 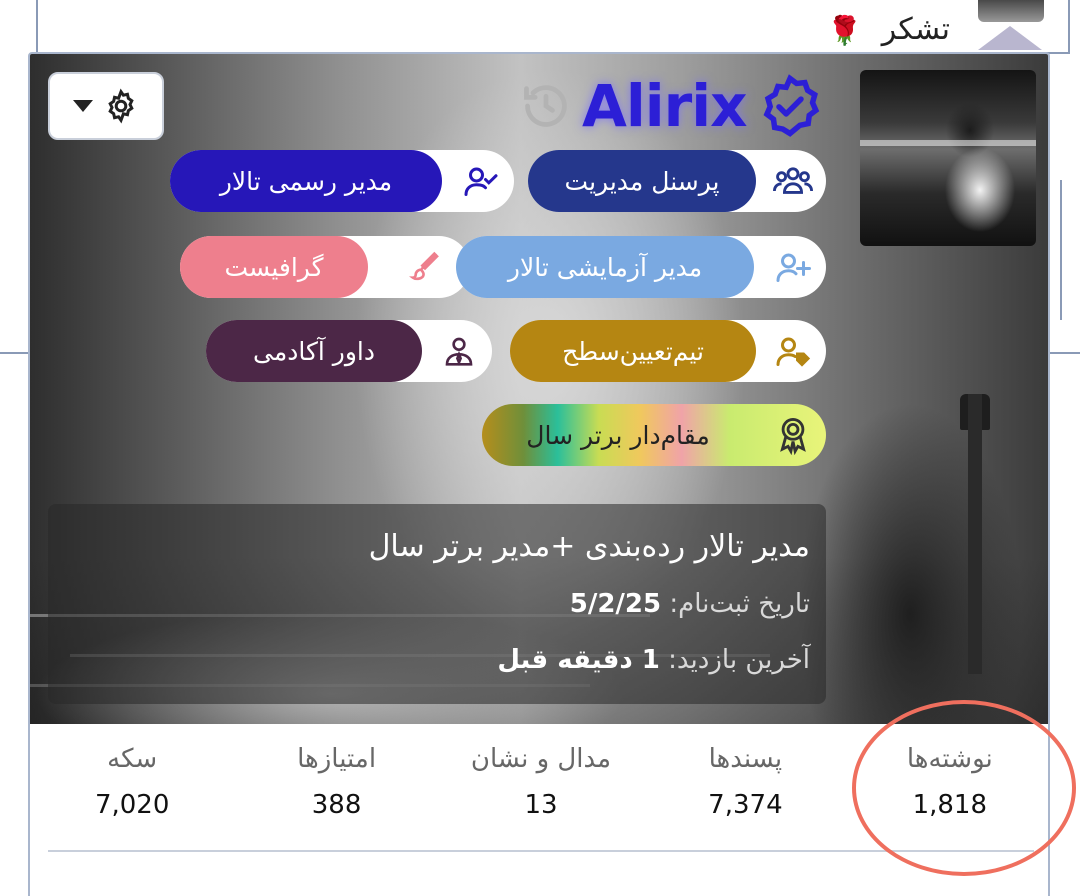 I want to click on user-tag-icon, so click(x=793, y=351).